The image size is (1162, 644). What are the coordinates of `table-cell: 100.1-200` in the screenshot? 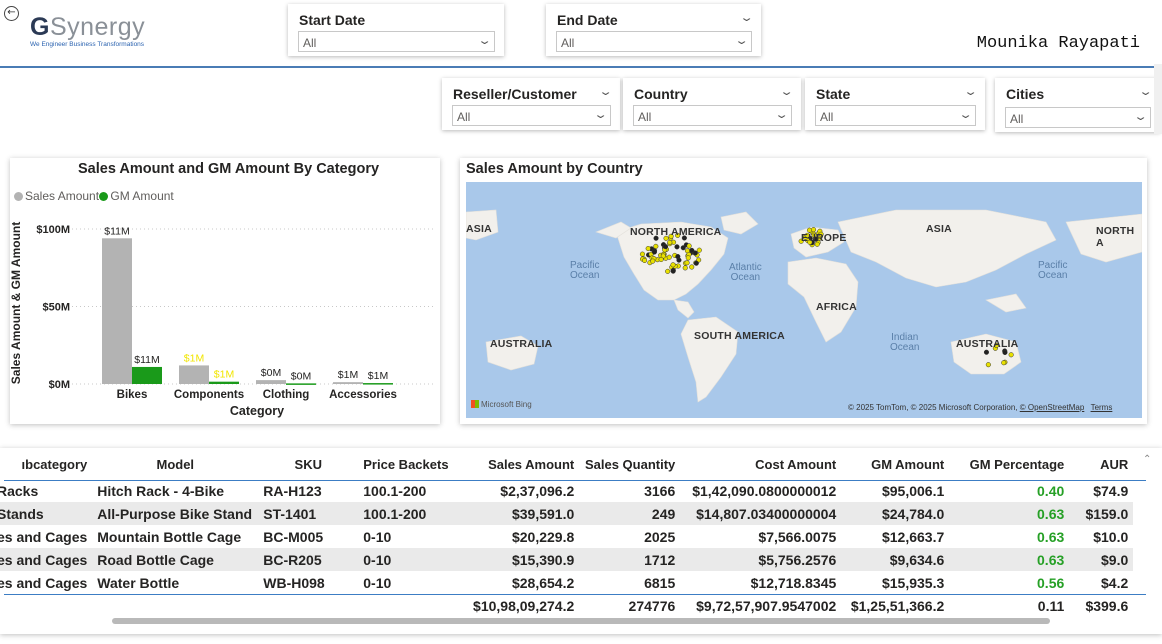 It's located at (411, 513).